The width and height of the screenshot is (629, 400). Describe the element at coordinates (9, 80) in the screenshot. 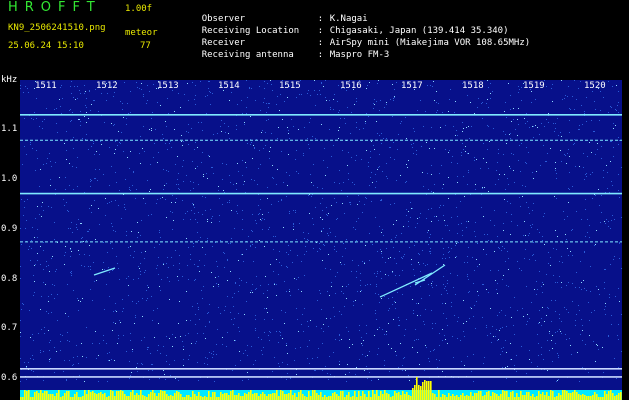

I see `y-axis-unit: kHz` at that location.